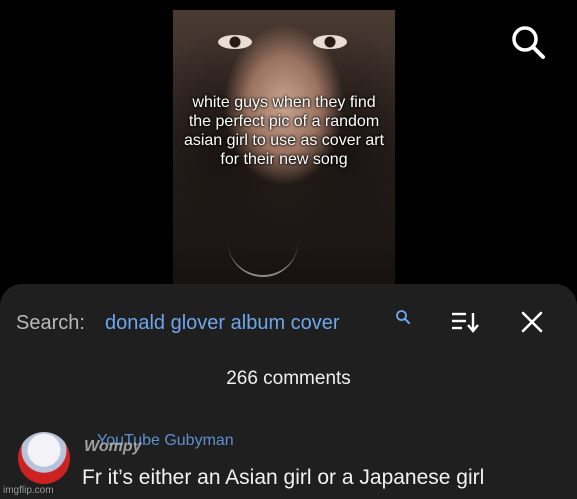 The height and width of the screenshot is (499, 577). I want to click on left-eye, so click(235, 42).